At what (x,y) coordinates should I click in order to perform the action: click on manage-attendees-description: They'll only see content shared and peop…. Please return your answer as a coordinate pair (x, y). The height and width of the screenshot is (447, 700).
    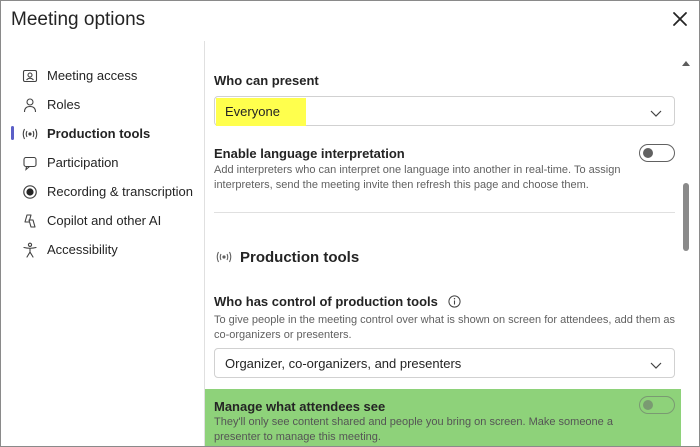
    Looking at the image, I should click on (413, 429).